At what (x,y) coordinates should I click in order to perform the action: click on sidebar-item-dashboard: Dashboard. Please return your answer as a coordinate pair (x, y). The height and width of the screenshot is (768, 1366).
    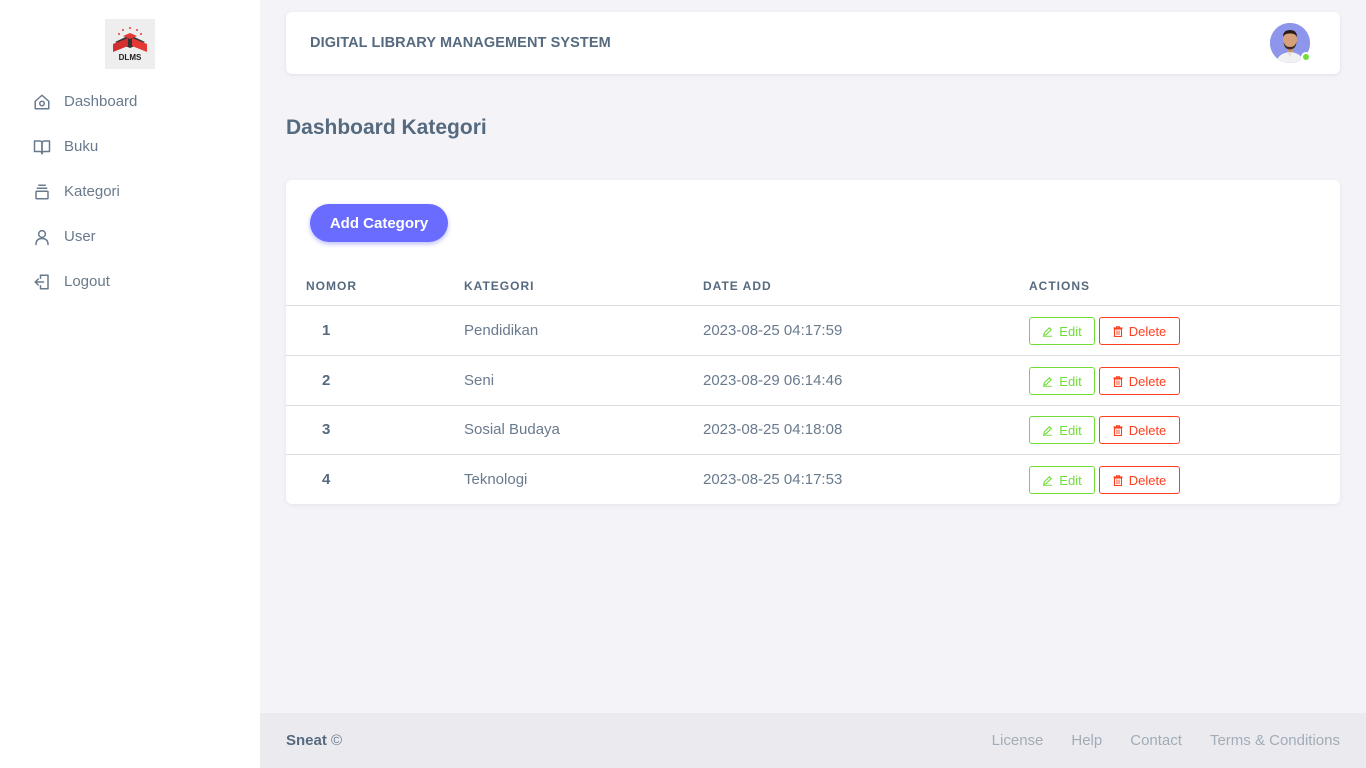
    Looking at the image, I should click on (130, 101).